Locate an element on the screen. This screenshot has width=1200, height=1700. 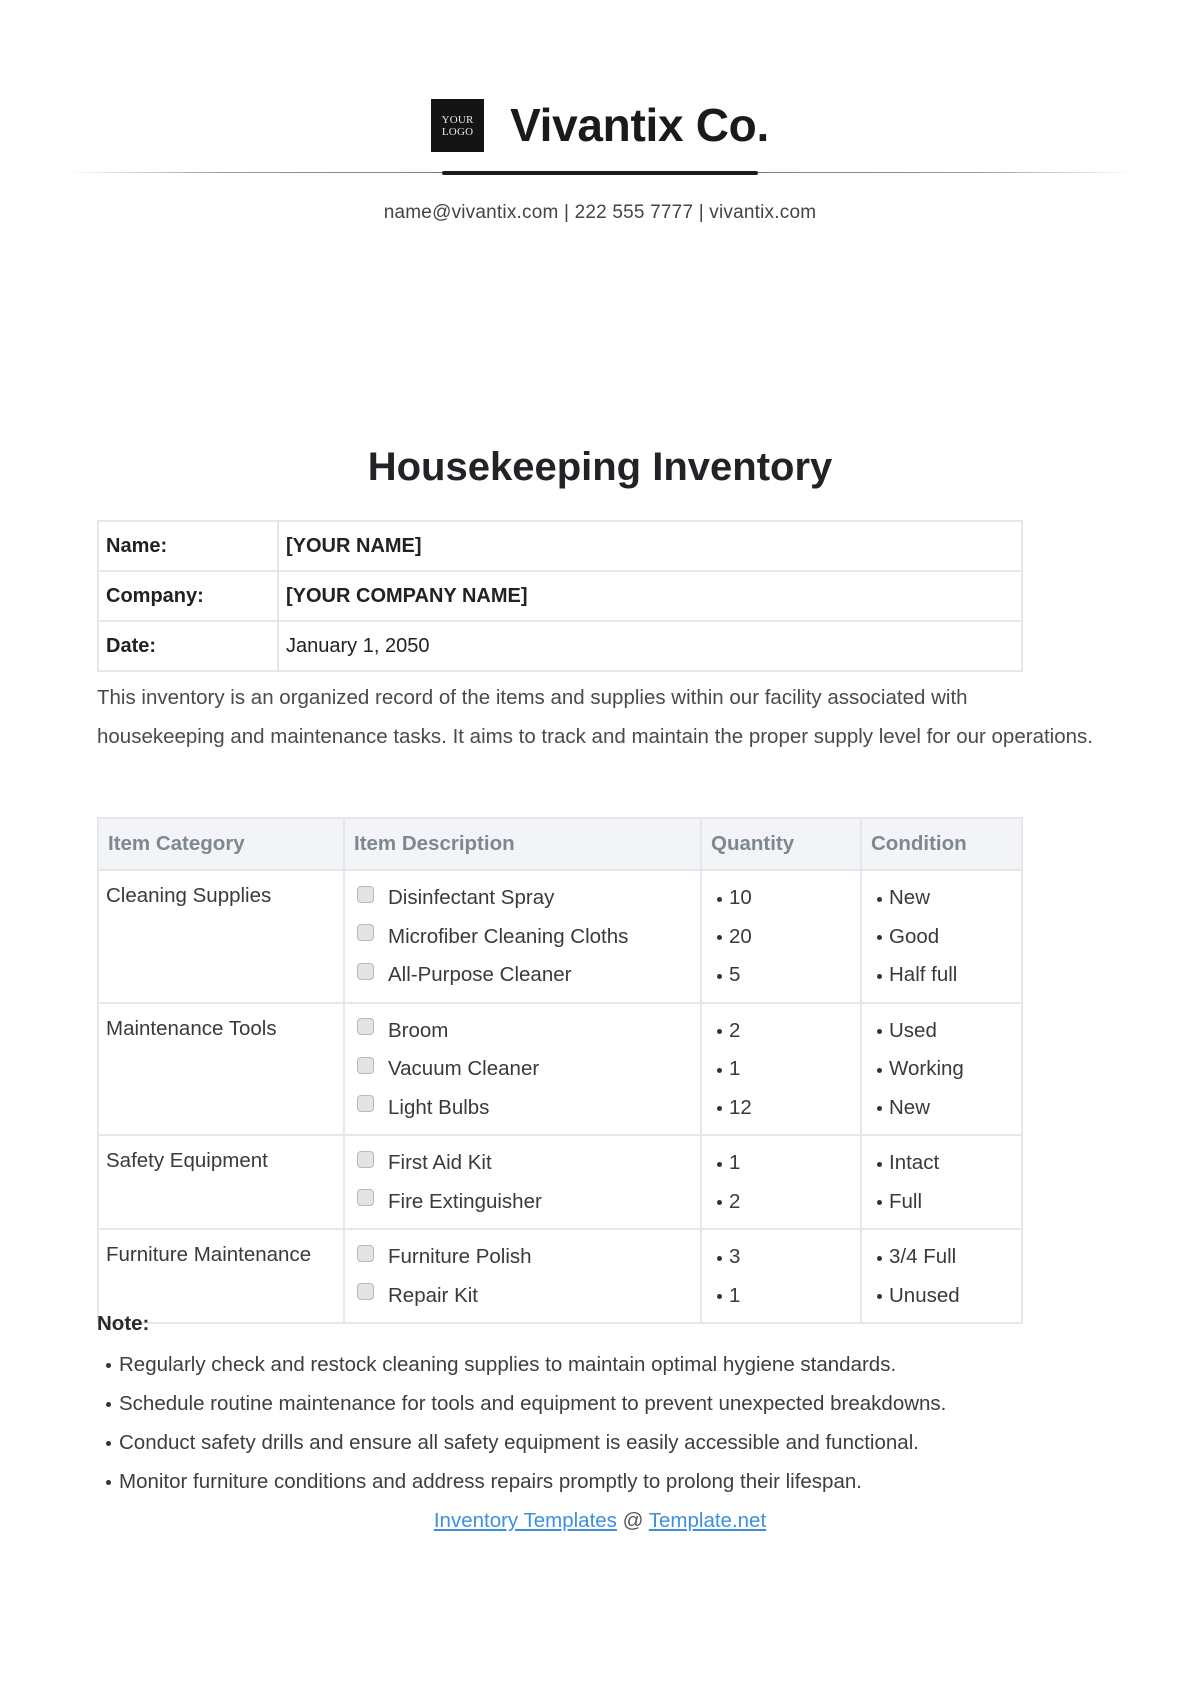
item-description: Fire Extinguisher is located at coordinates (465, 1201).